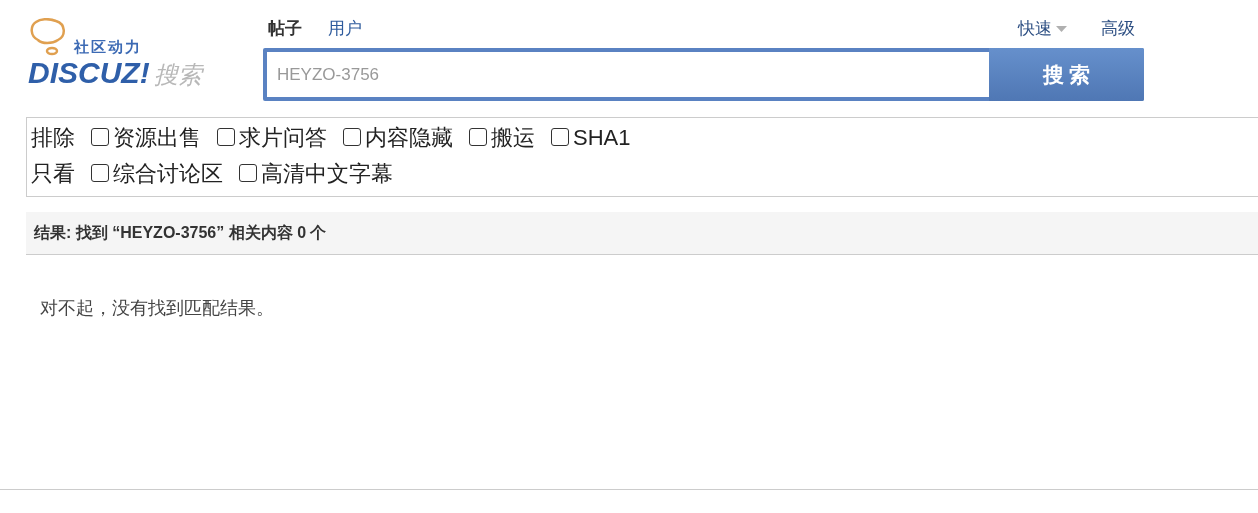 The image size is (1258, 513). Describe the element at coordinates (89, 73) in the screenshot. I see `logo-brand: DISCUZ!` at that location.